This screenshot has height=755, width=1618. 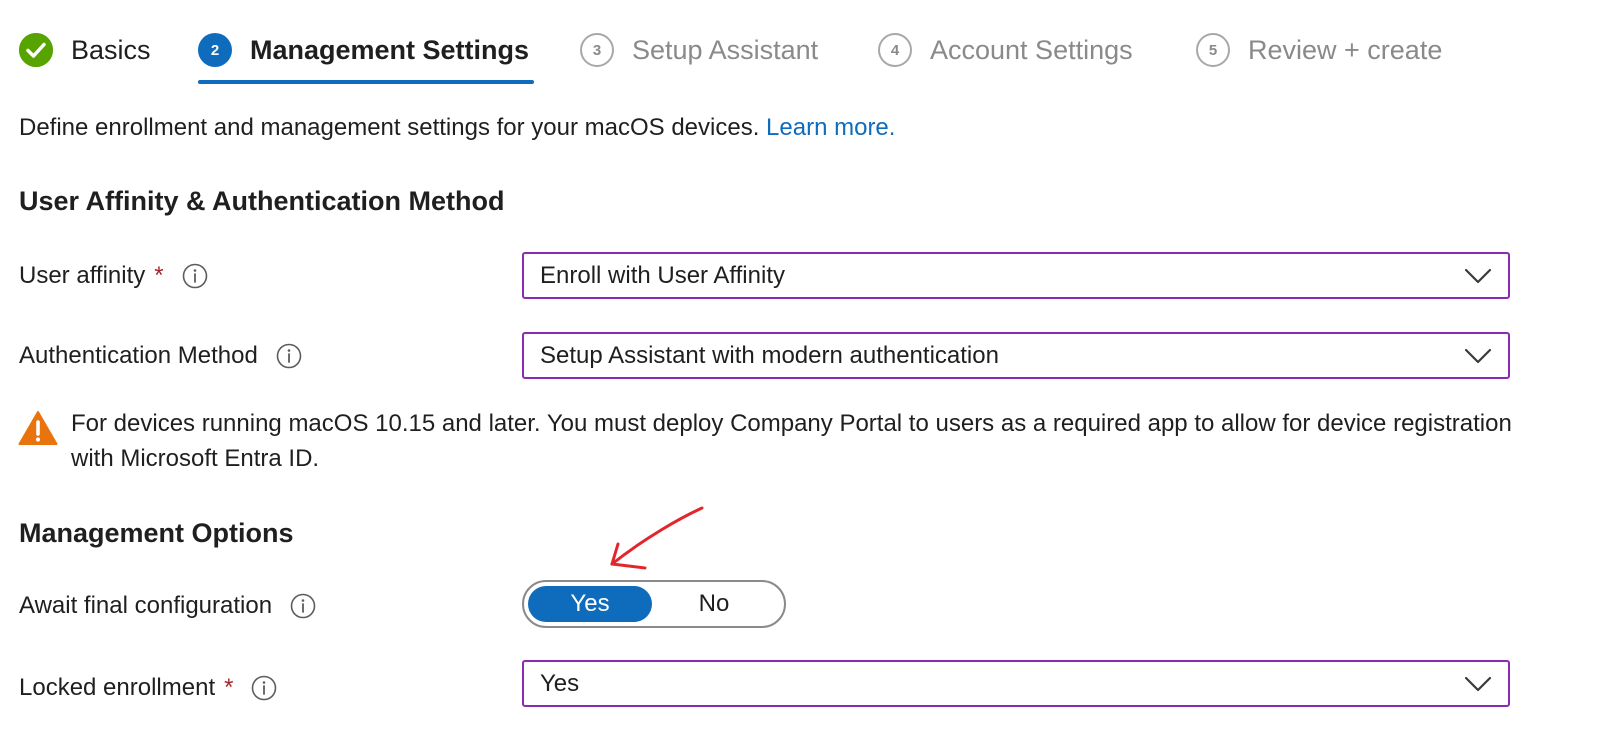 I want to click on await-final-configuration-toggle: Yes No, so click(x=654, y=604).